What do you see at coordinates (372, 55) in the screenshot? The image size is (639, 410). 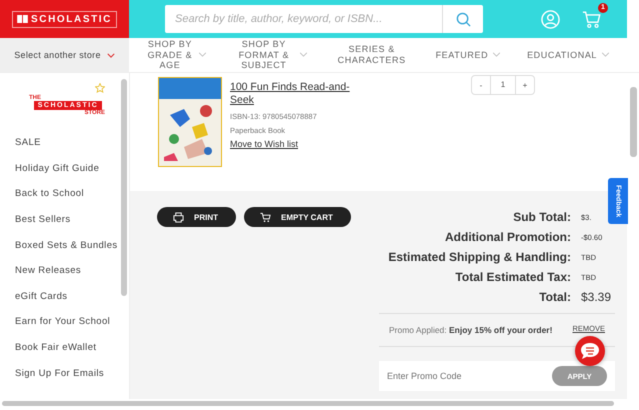 I see `nav-menu-item: SERIES & CHARACTERS` at bounding box center [372, 55].